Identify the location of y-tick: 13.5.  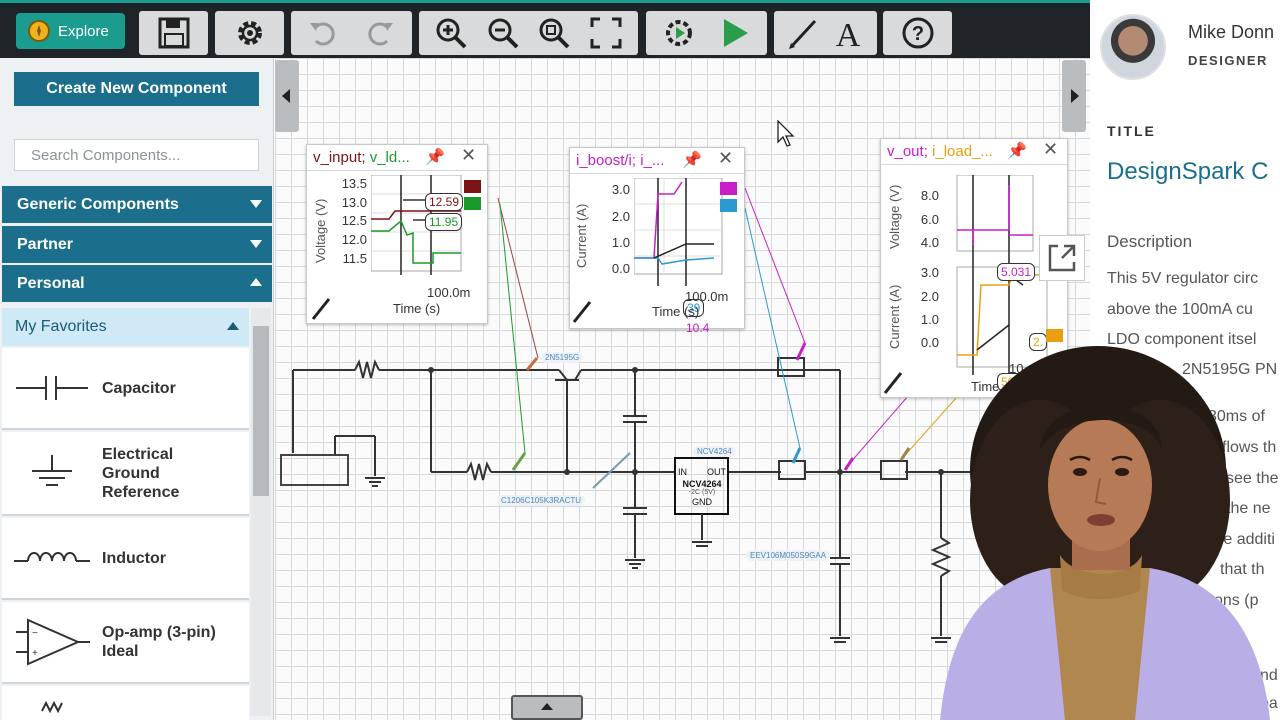
(354, 183).